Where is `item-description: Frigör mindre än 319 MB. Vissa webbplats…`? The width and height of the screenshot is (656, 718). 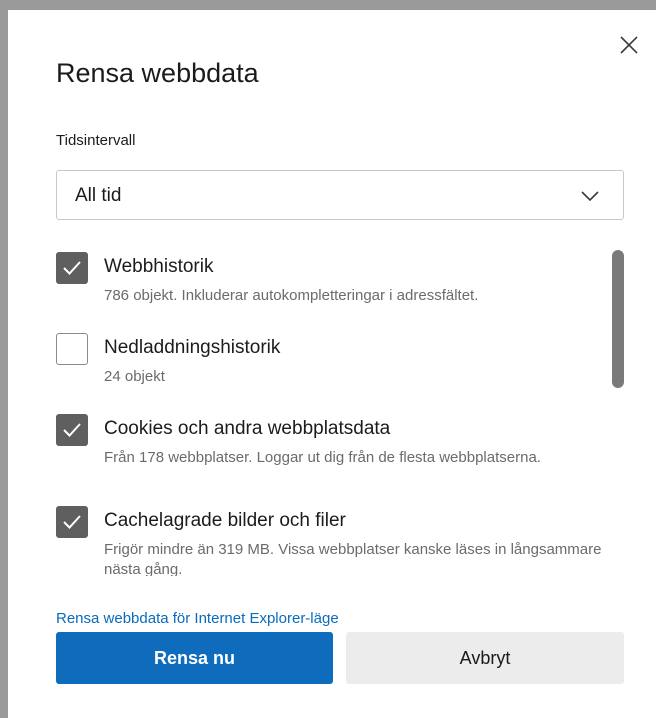 item-description: Frigör mindre än 319 MB. Vissa webbplats… is located at coordinates (353, 558).